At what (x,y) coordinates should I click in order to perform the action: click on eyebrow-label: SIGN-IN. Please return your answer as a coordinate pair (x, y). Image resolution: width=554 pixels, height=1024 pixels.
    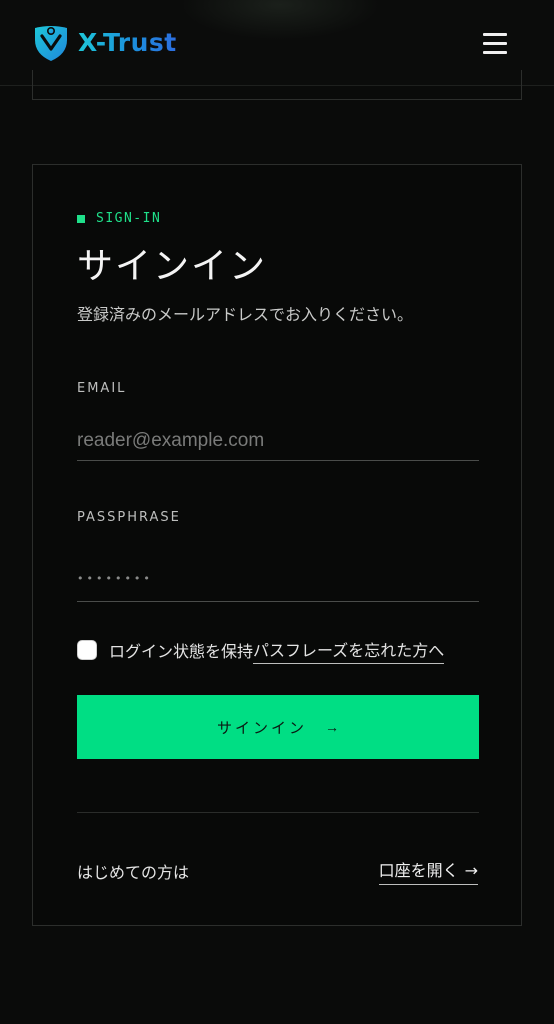
    Looking at the image, I should click on (129, 218).